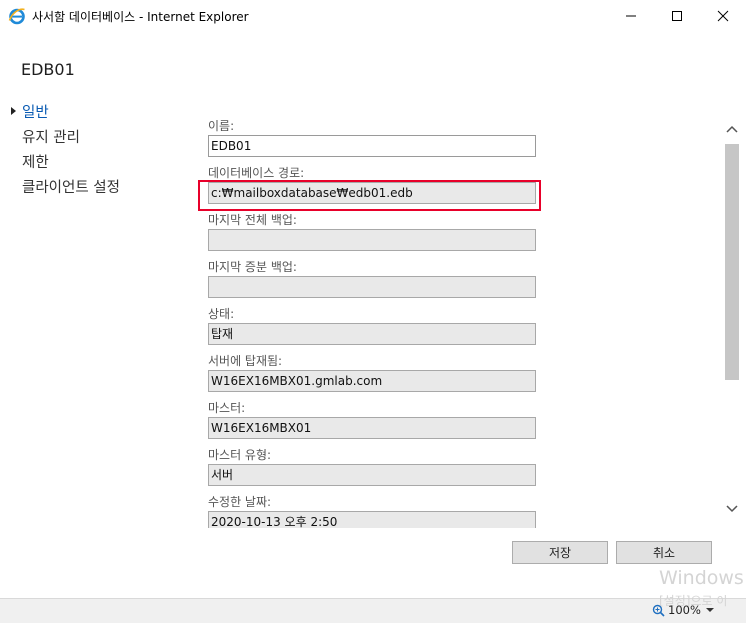  I want to click on zoom-level: 100%, so click(684, 610).